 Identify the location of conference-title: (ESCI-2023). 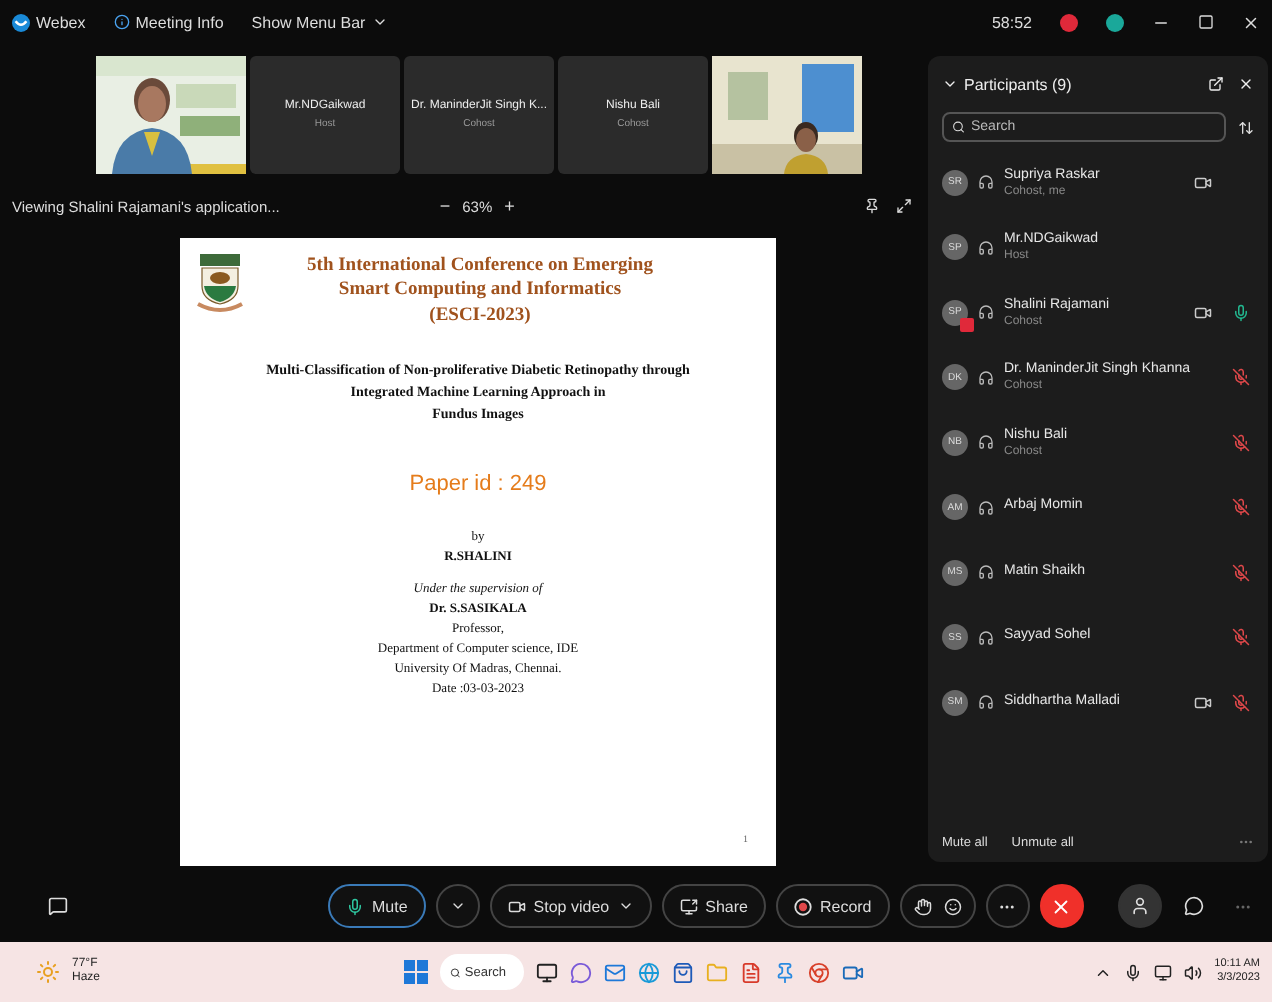
(480, 316).